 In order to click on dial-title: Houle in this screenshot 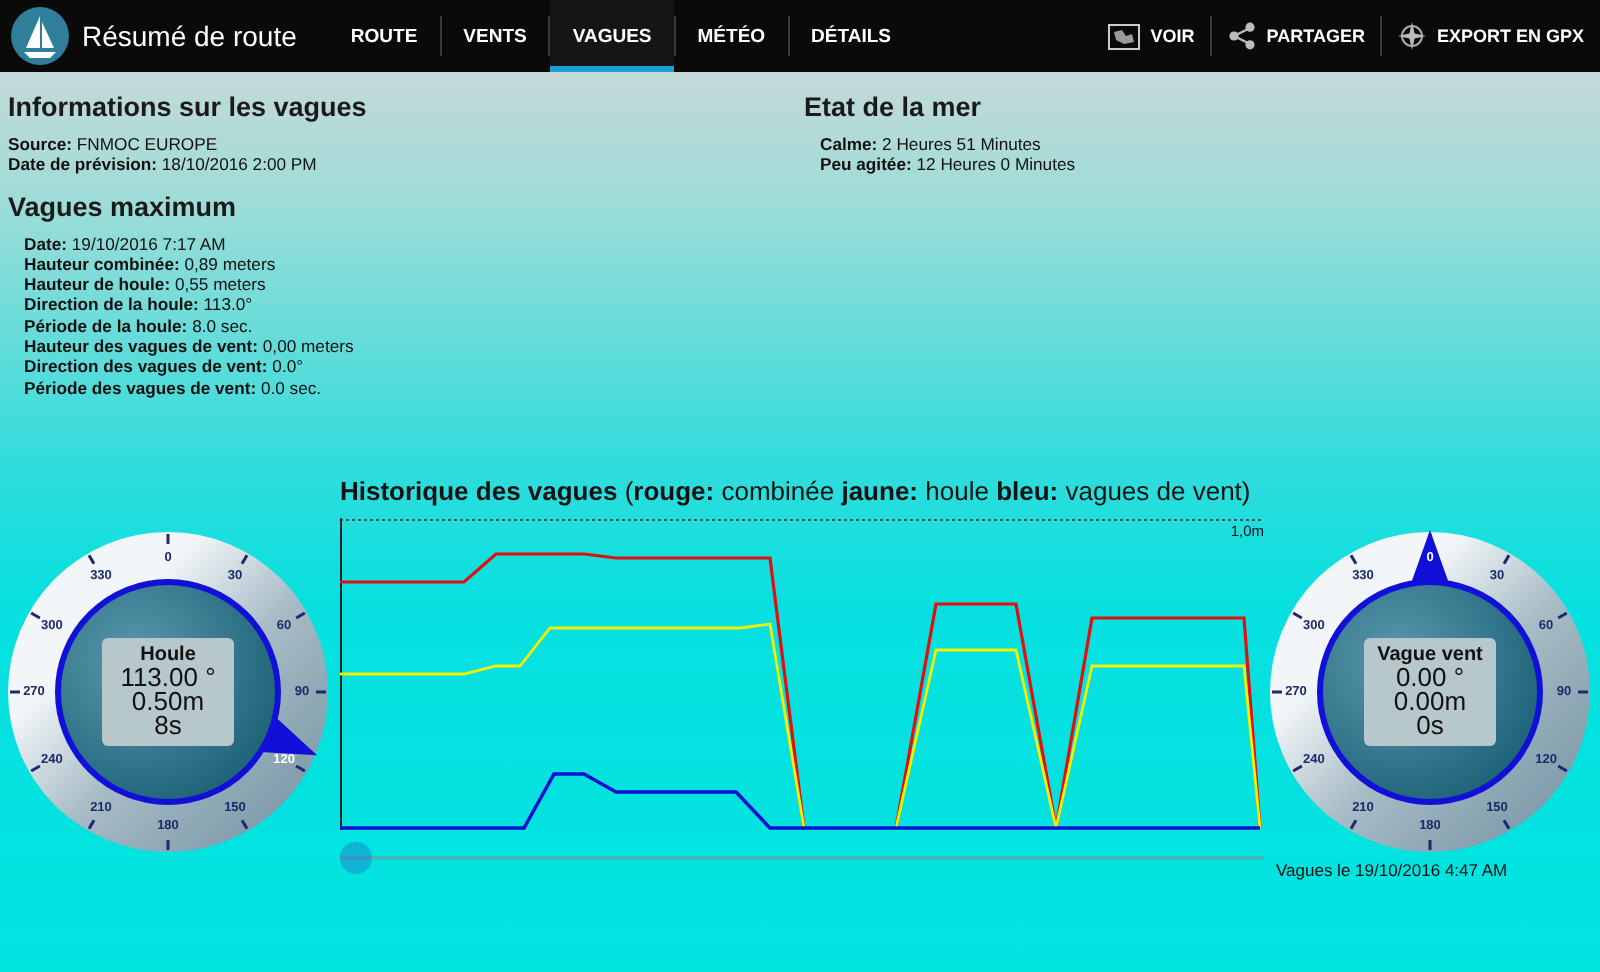, I will do `click(168, 656)`.